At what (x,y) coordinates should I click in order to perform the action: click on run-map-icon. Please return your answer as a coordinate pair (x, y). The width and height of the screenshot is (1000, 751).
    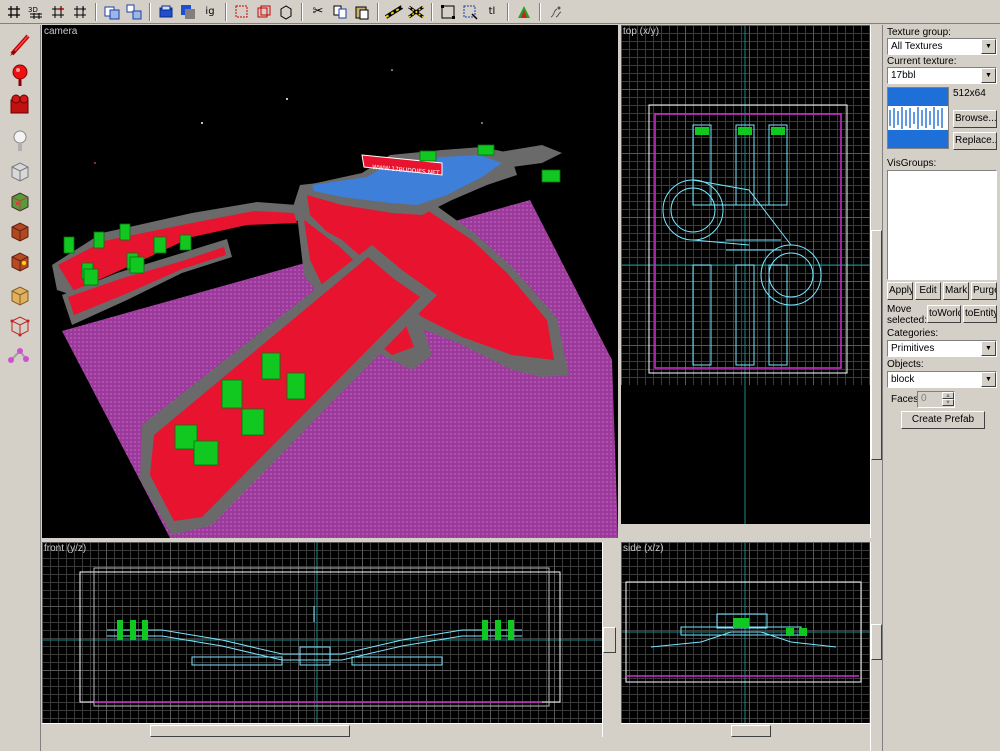
    Looking at the image, I should click on (556, 12).